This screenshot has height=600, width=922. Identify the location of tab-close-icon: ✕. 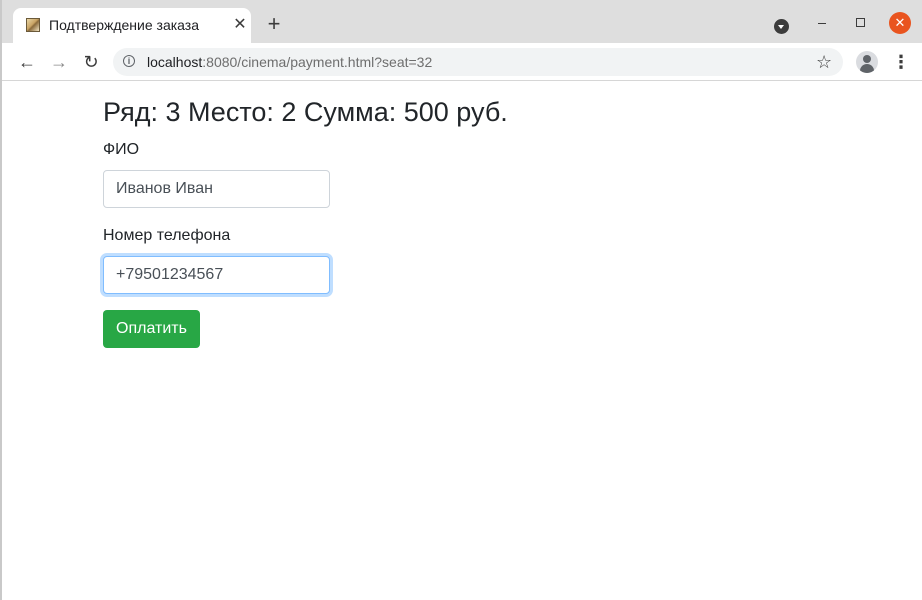
(240, 25).